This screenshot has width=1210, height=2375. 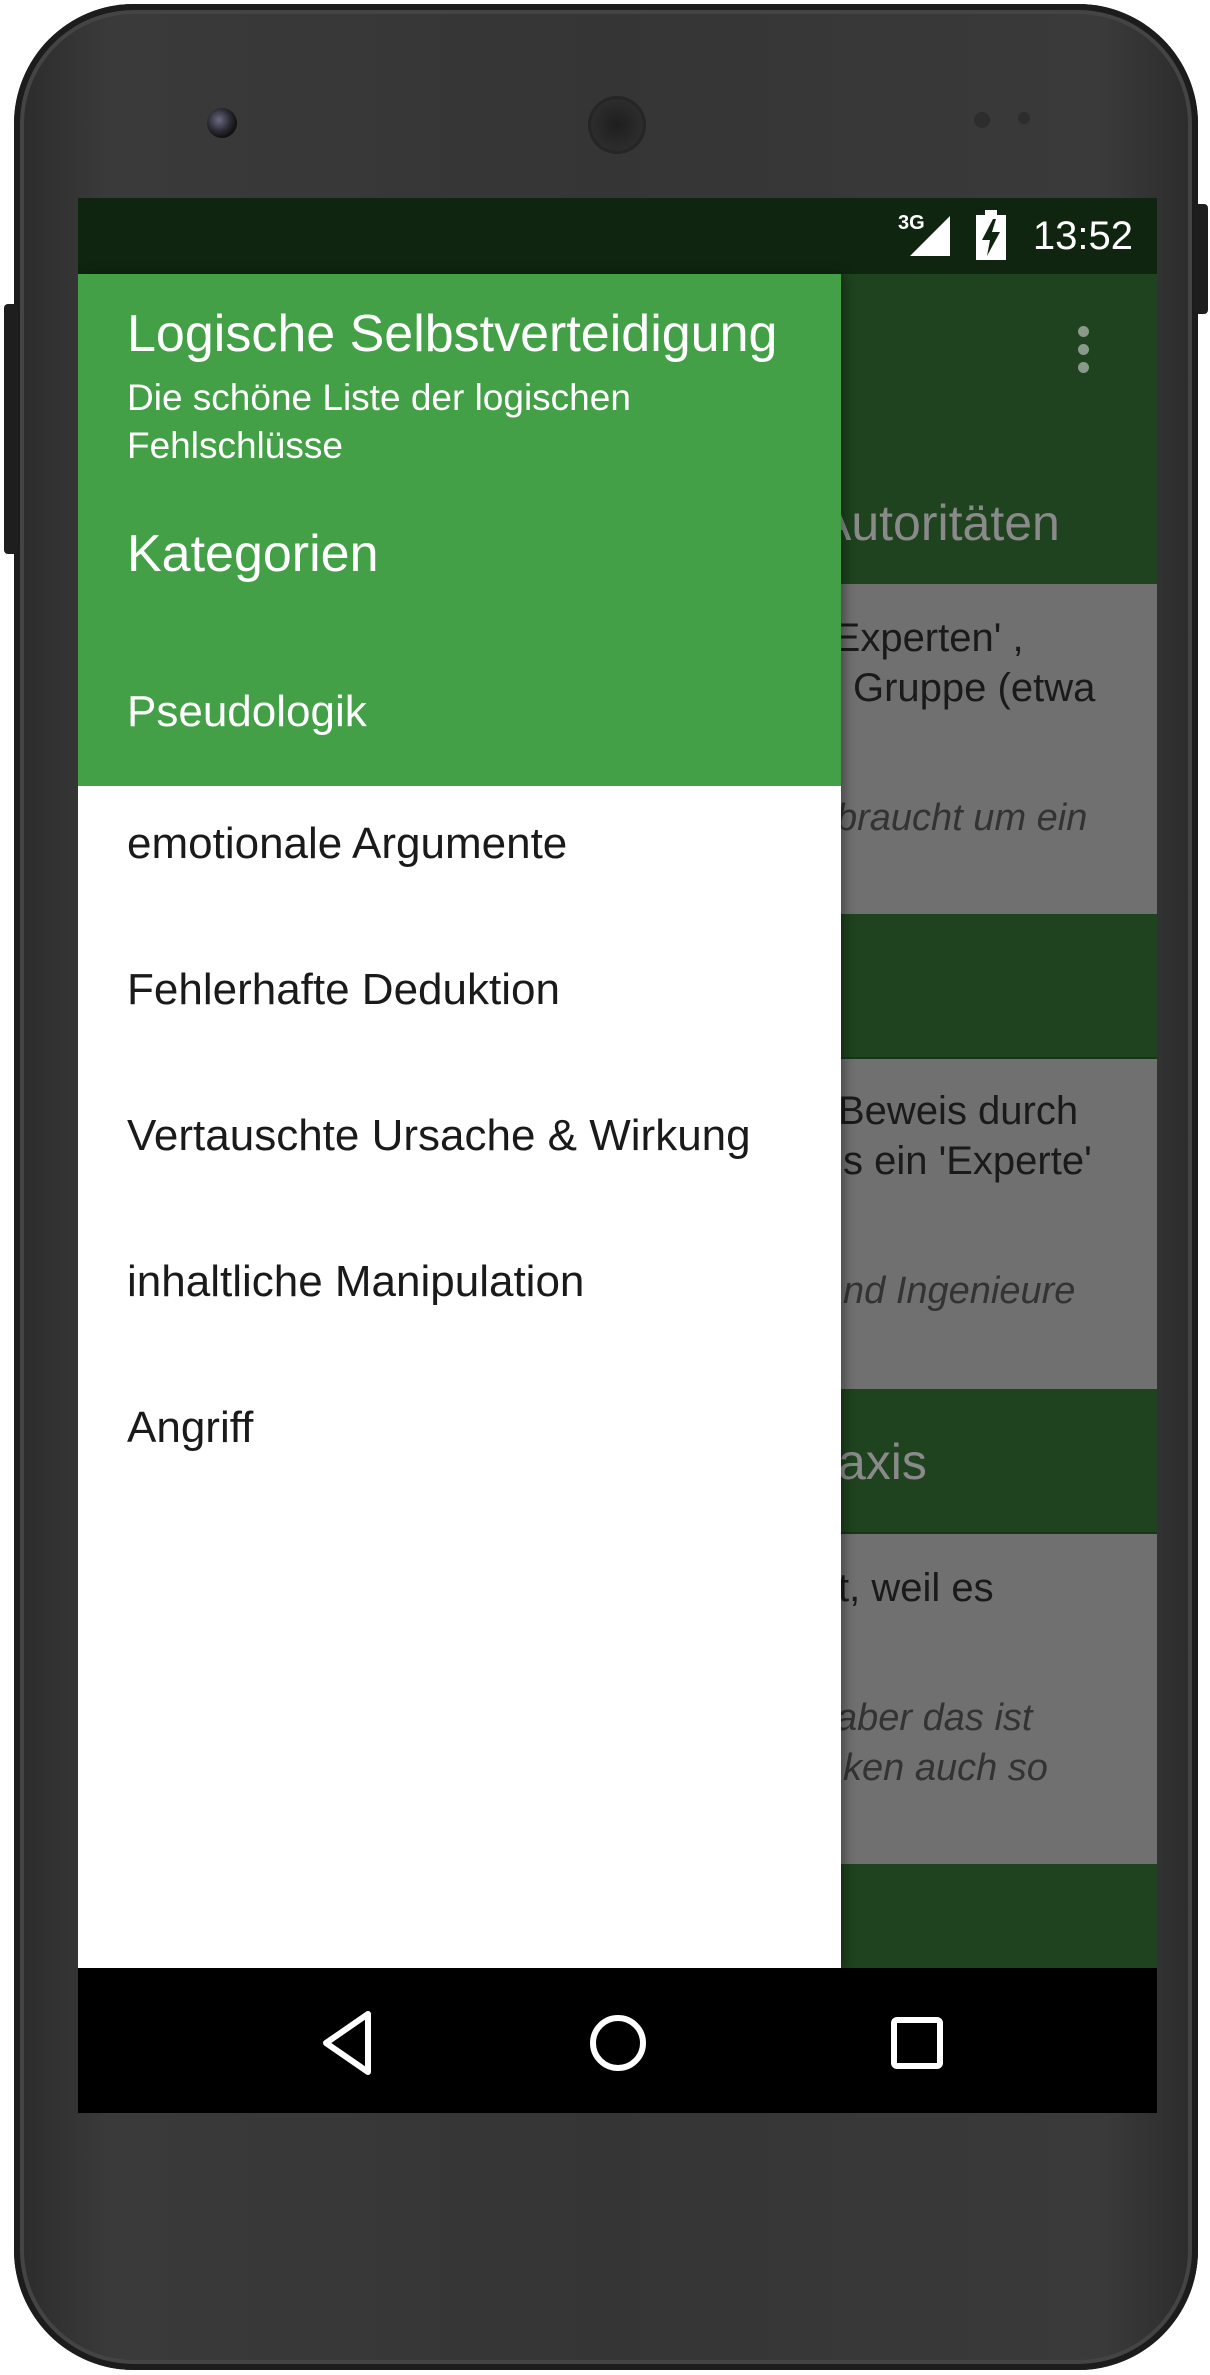 What do you see at coordinates (11, 429) in the screenshot?
I see `volume-button` at bounding box center [11, 429].